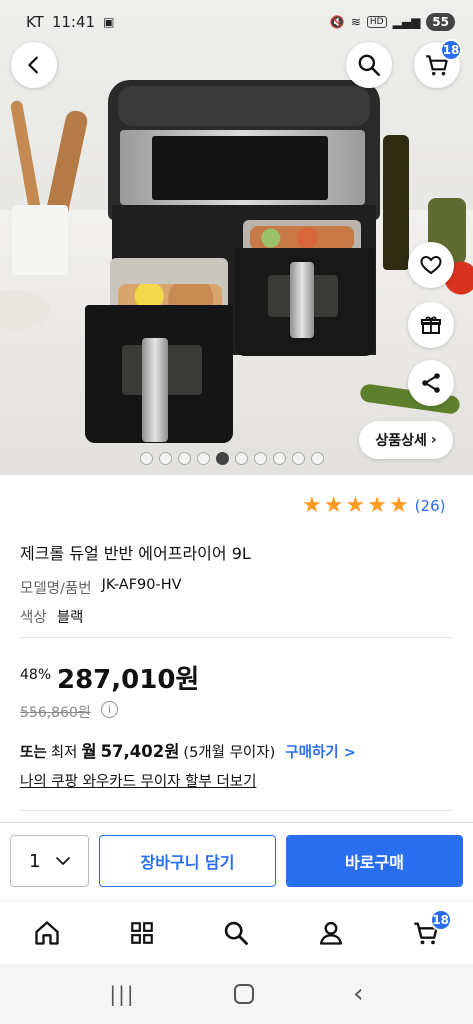  Describe the element at coordinates (33, 753) in the screenshot. I see `installment-prefix: 또는` at that location.